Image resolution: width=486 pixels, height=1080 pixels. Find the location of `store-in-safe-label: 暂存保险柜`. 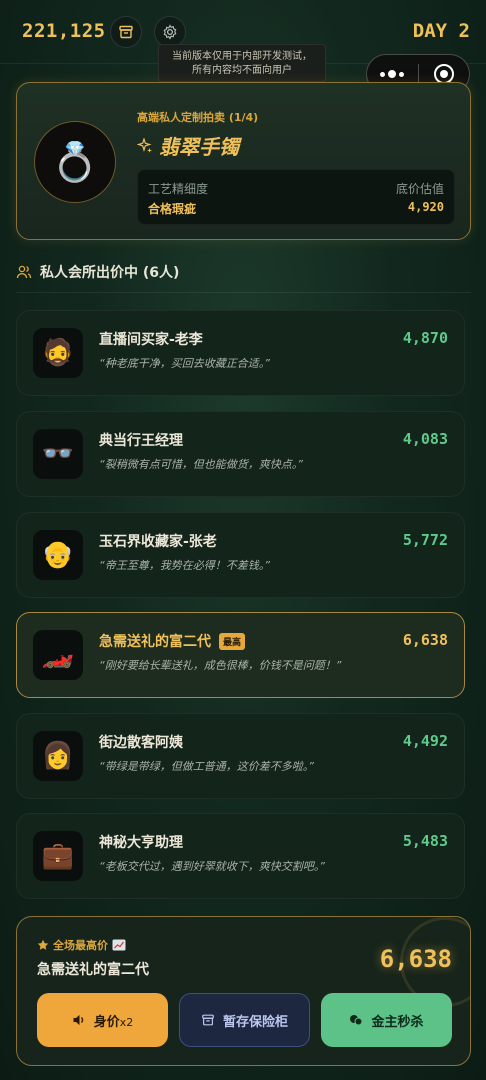

store-in-safe-label: 暂存保险柜 is located at coordinates (255, 1022).